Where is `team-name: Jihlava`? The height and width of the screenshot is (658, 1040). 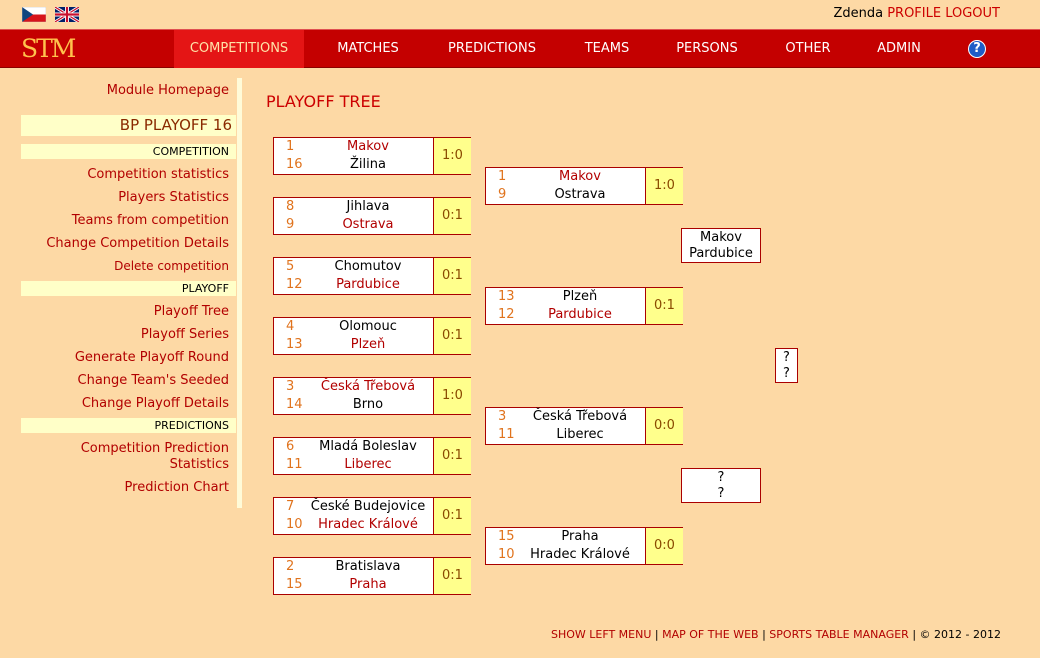
team-name: Jihlava is located at coordinates (368, 207).